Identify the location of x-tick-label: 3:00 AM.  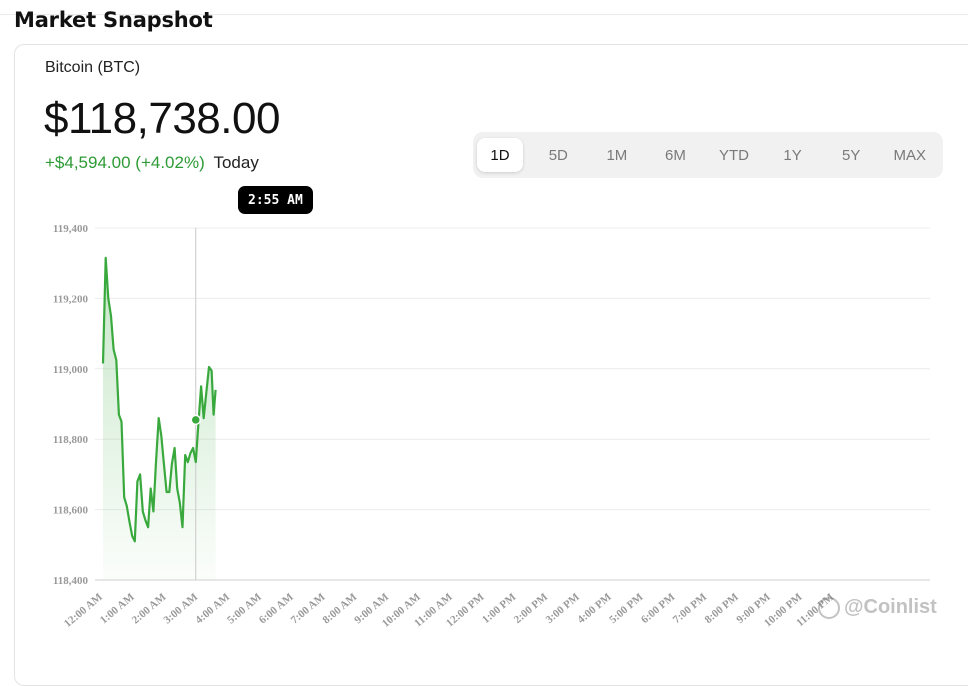
(180, 609).